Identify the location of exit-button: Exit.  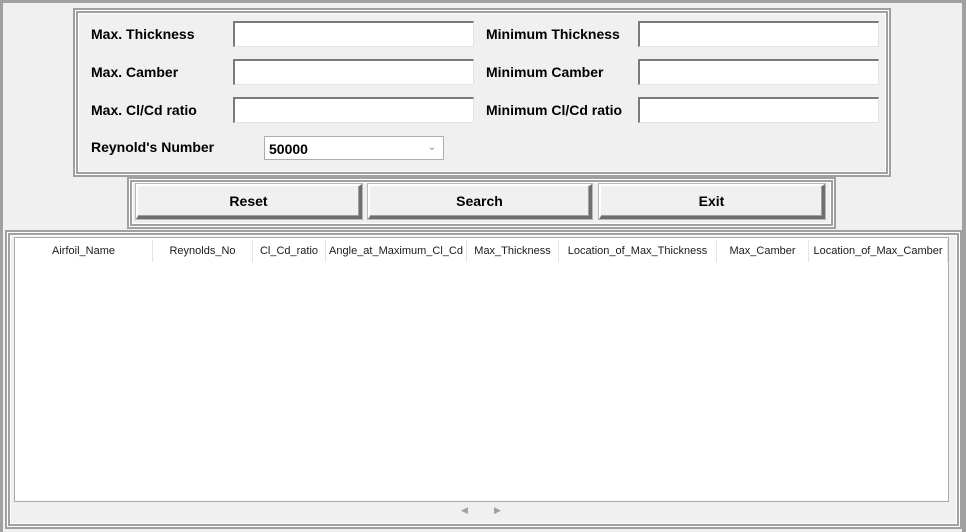
(712, 201).